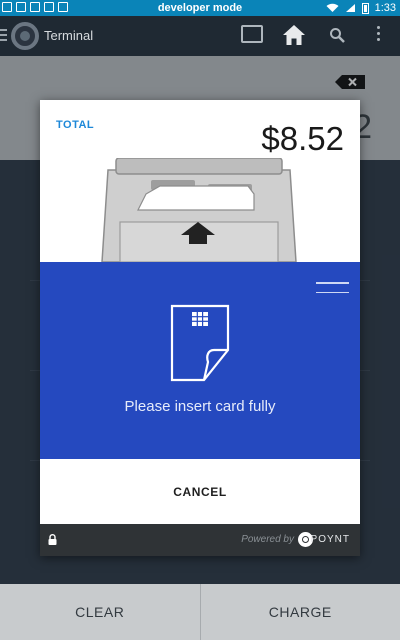  Describe the element at coordinates (200, 491) in the screenshot. I see `cancel-button: CANCEL` at that location.